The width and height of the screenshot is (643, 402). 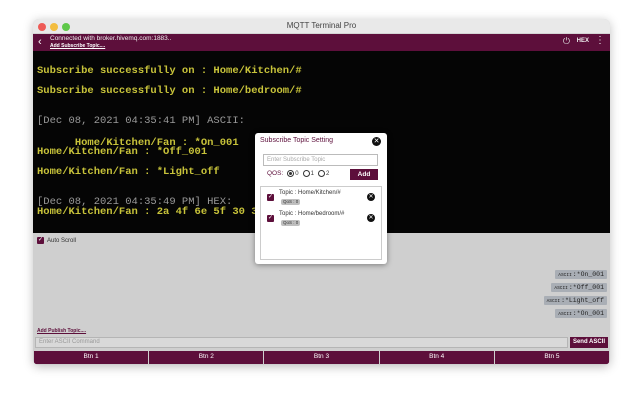 I want to click on subscribe-topic-input: Enter Subscribe Topic, so click(x=320, y=160).